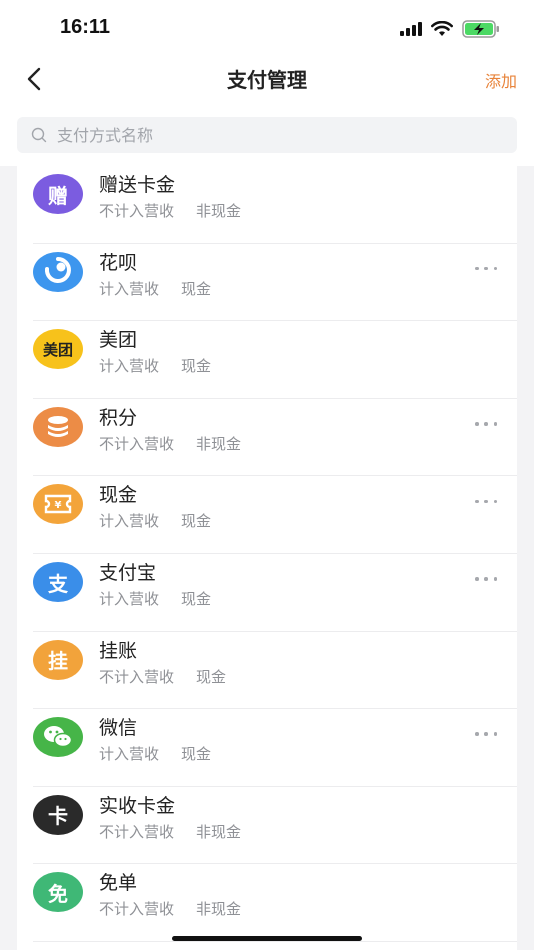  Describe the element at coordinates (137, 805) in the screenshot. I see `payment-method-name: 实收卡金` at that location.